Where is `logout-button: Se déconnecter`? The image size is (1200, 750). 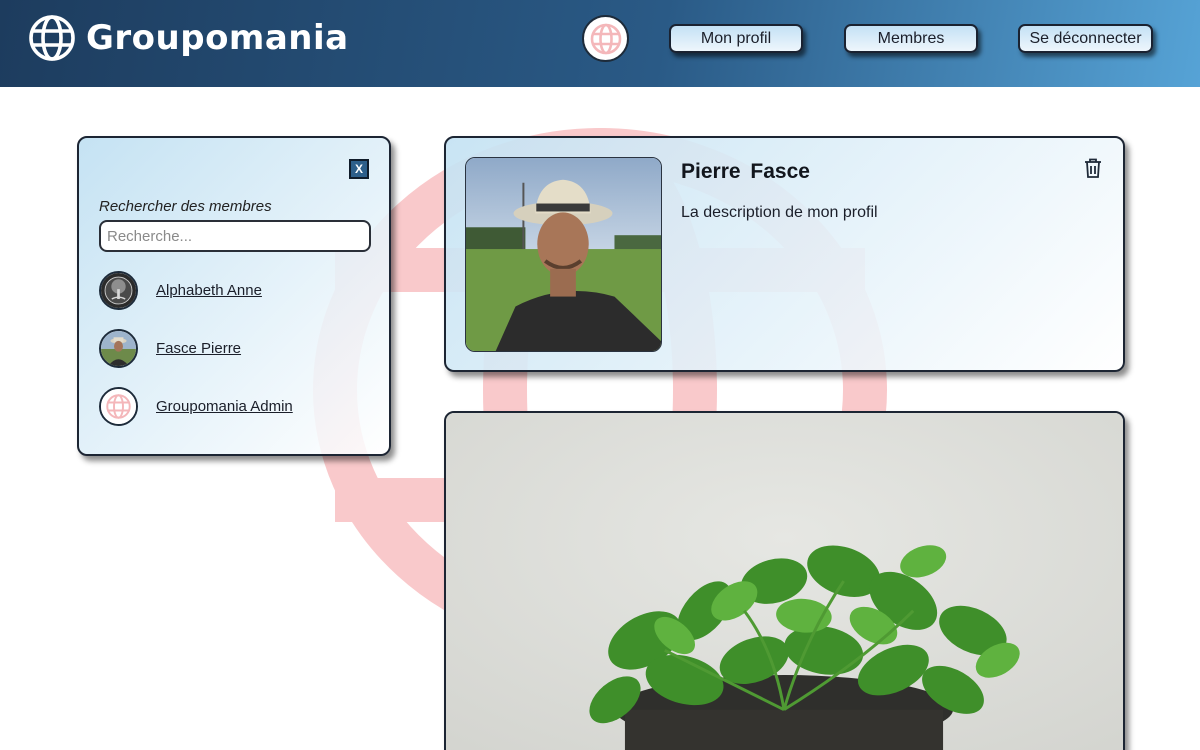 logout-button: Se déconnecter is located at coordinates (1085, 38).